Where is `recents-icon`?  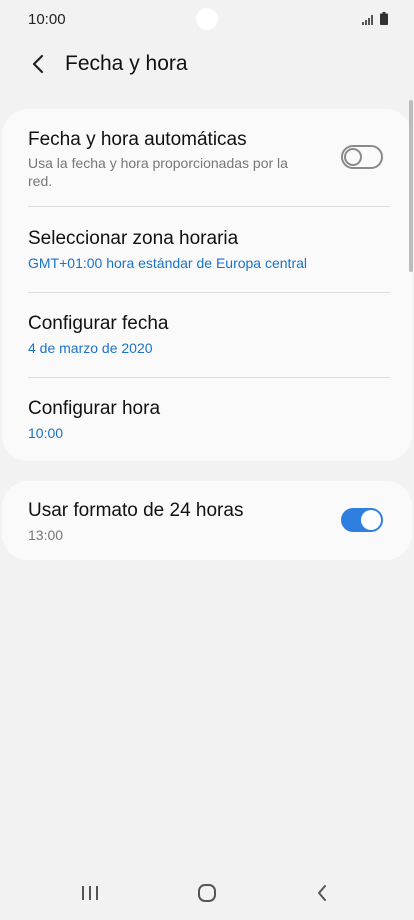
recents-icon is located at coordinates (90, 893).